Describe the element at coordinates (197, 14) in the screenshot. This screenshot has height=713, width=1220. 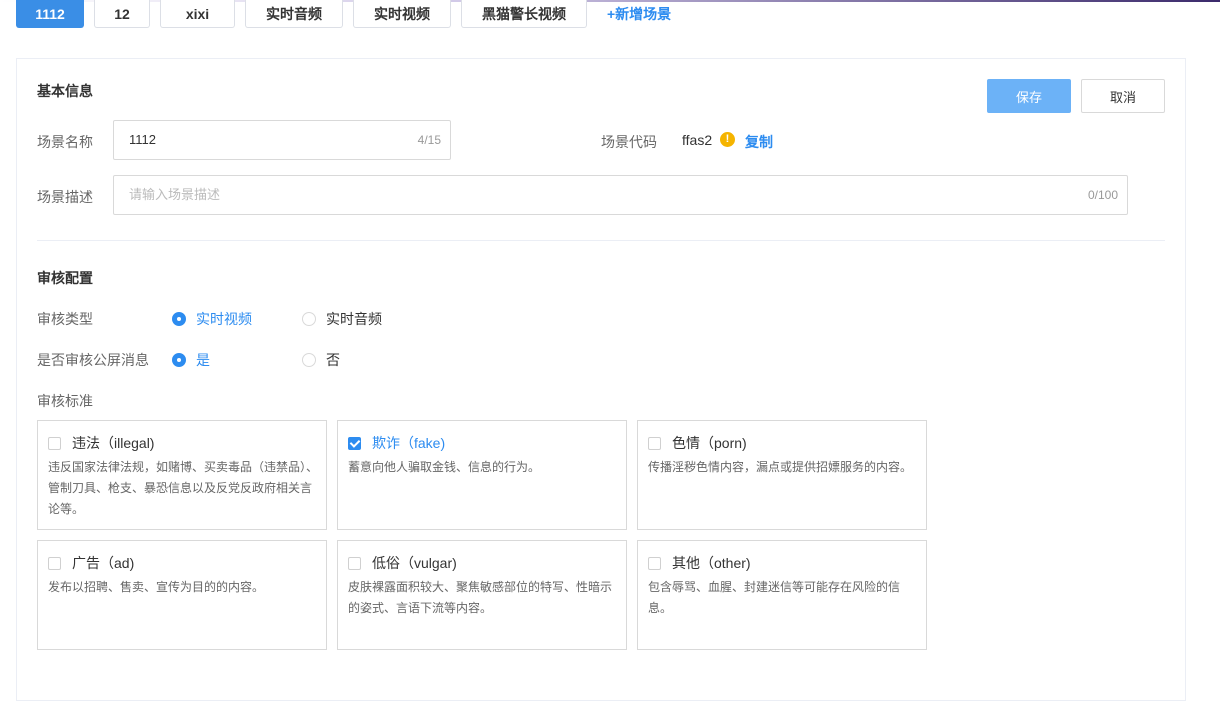
I see `tab-scene-xixi: xixi` at that location.